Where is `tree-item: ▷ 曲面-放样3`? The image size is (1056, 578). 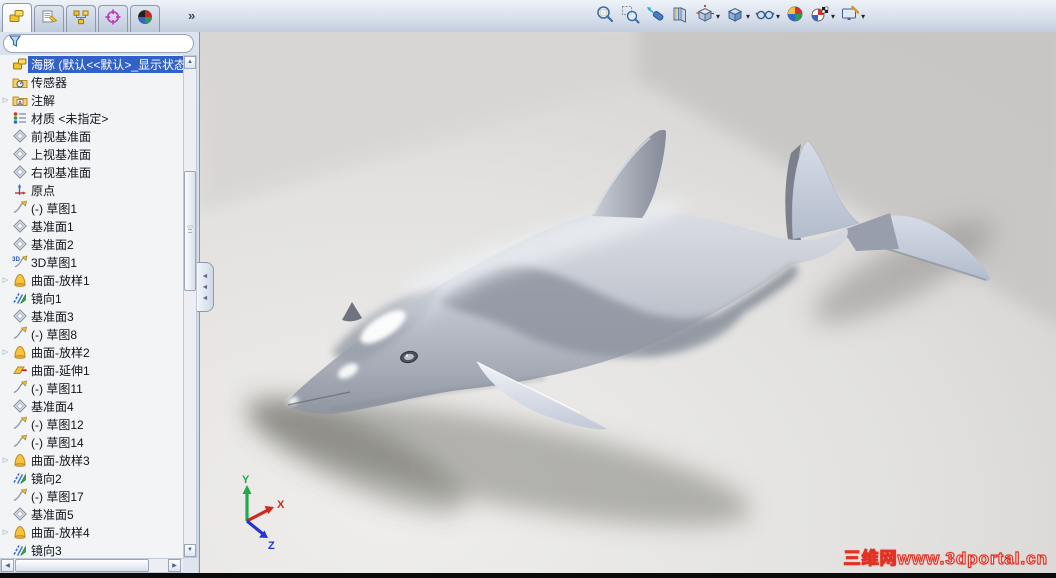 tree-item: ▷ 曲面-放样3 is located at coordinates (92, 460).